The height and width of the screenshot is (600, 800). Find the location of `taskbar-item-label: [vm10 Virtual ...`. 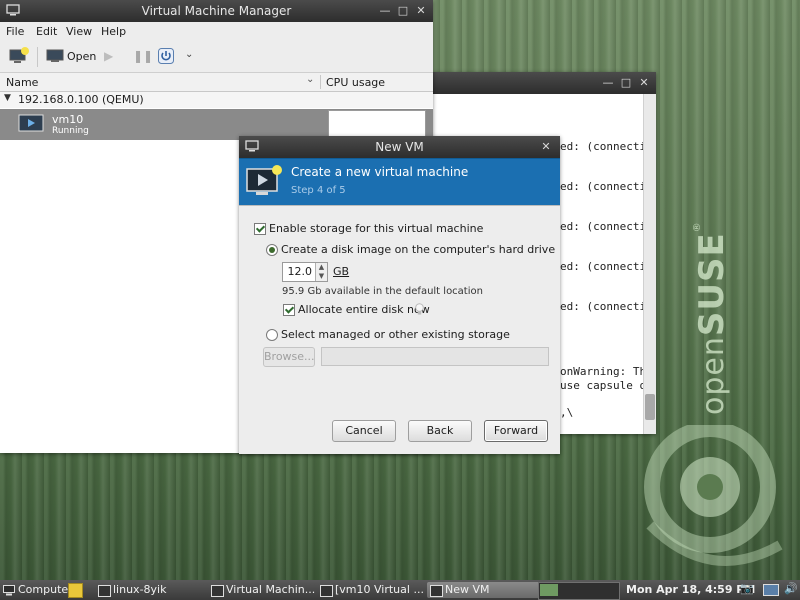

taskbar-item-label: [vm10 Virtual ... is located at coordinates (379, 589).